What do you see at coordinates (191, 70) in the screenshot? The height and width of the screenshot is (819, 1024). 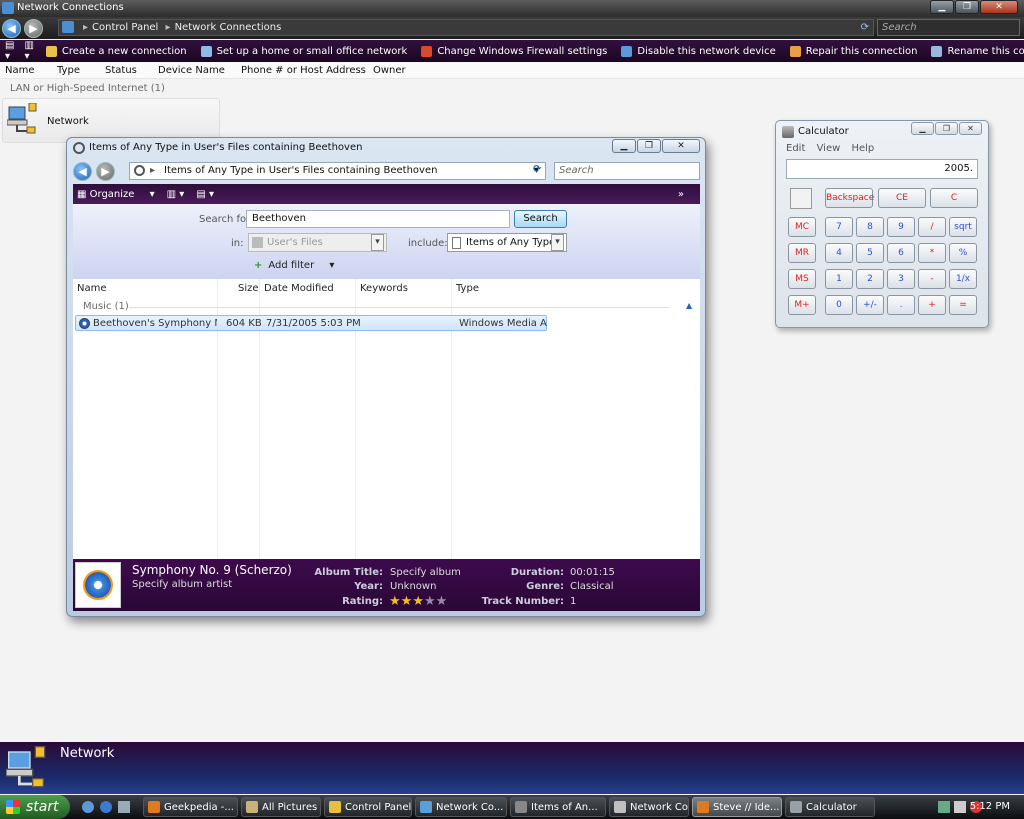 I see `col-device-name: Device Name` at bounding box center [191, 70].